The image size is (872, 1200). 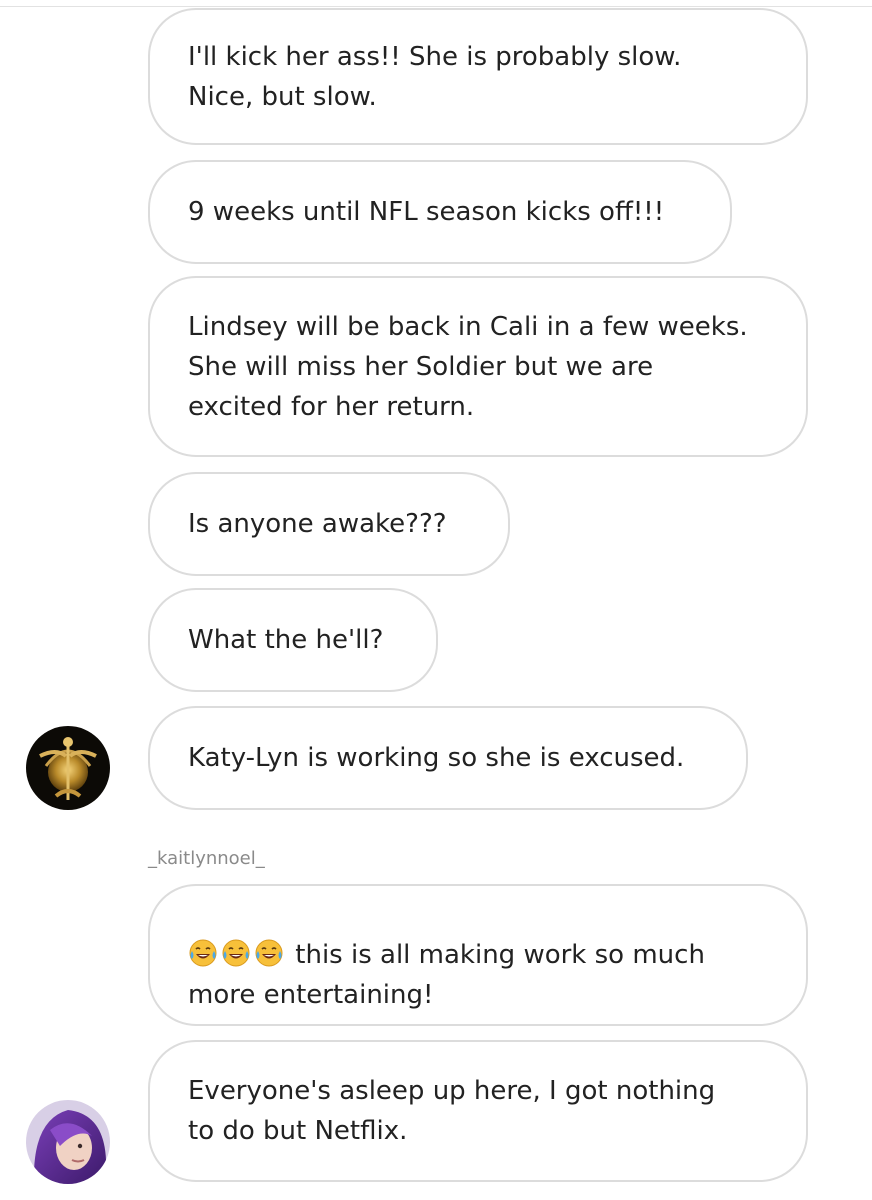 I want to click on message-bubble: What the he'll?, so click(x=293, y=640).